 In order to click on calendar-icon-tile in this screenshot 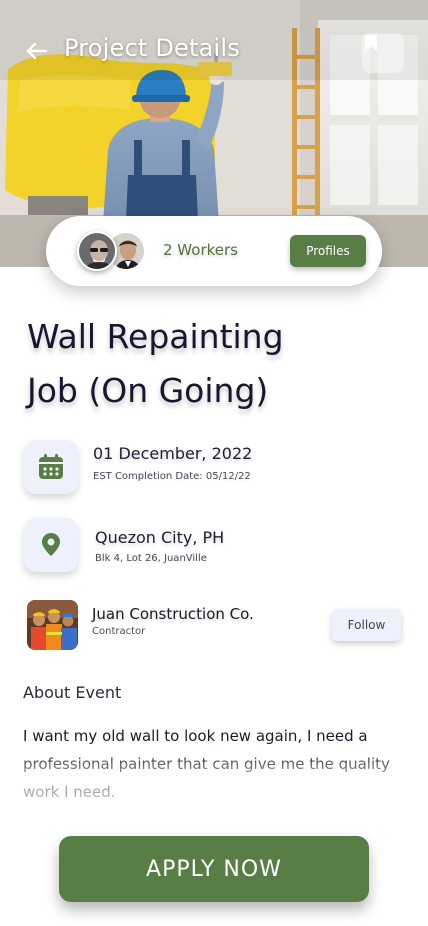, I will do `click(51, 467)`.